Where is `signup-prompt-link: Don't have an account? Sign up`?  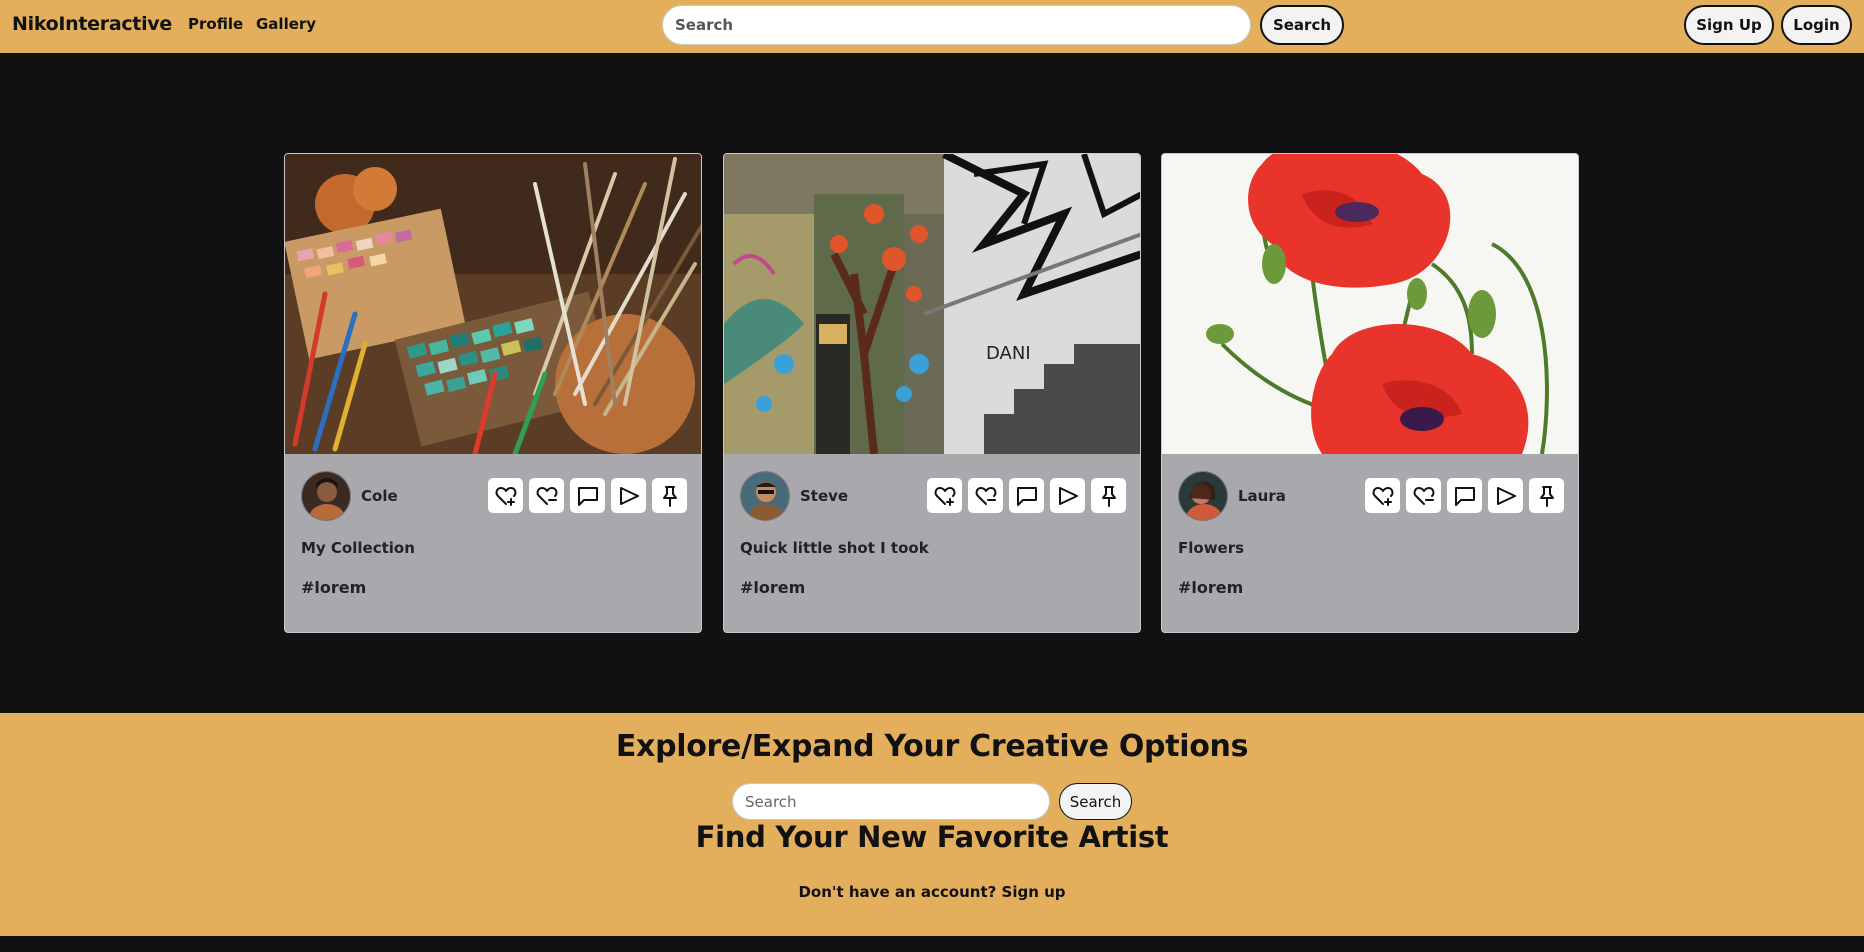
signup-prompt-link: Don't have an account? Sign up is located at coordinates (931, 892).